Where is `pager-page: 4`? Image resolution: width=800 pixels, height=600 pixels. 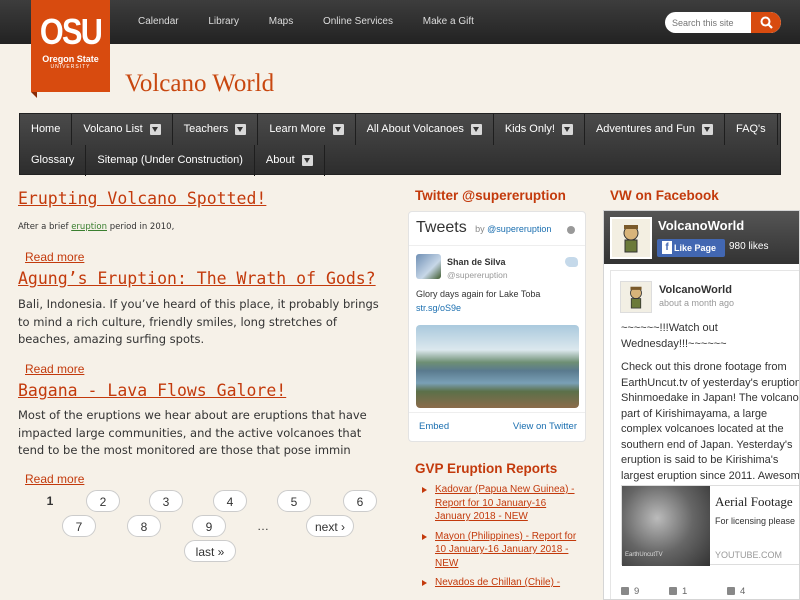
pager-page: 4 is located at coordinates (230, 501).